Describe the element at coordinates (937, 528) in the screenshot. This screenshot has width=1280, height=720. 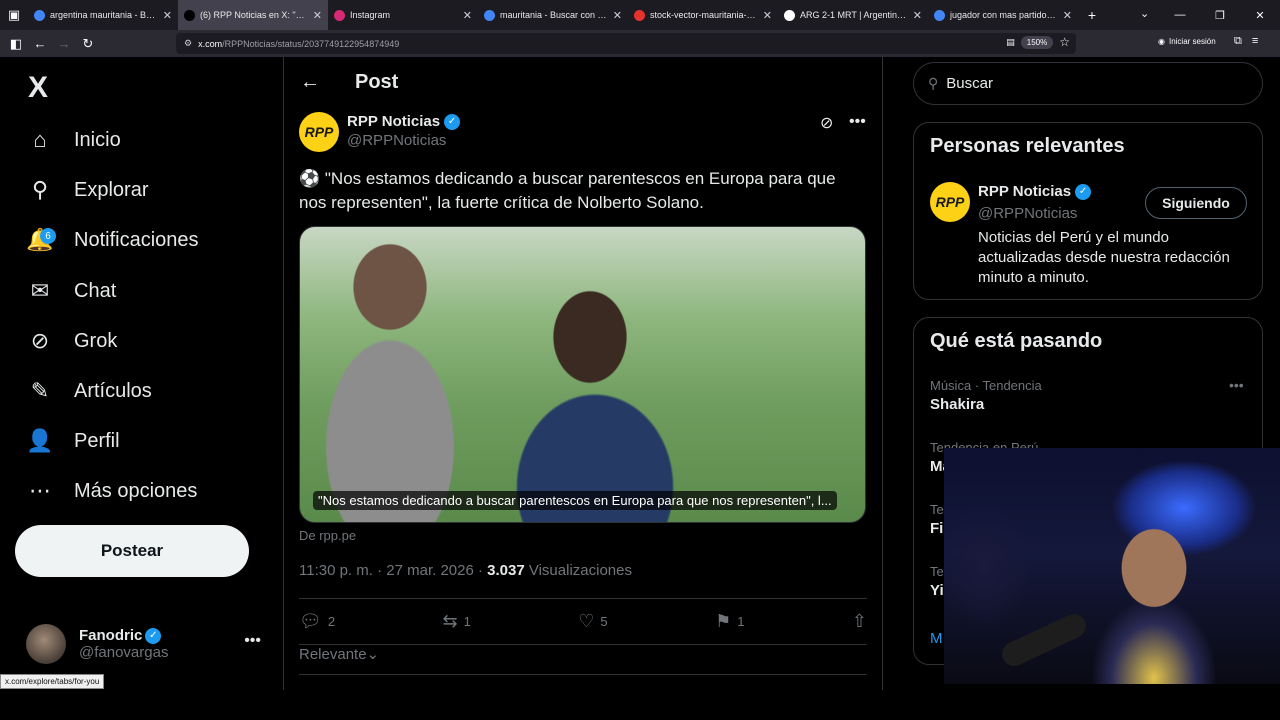
I see `trend-name: Fi` at that location.